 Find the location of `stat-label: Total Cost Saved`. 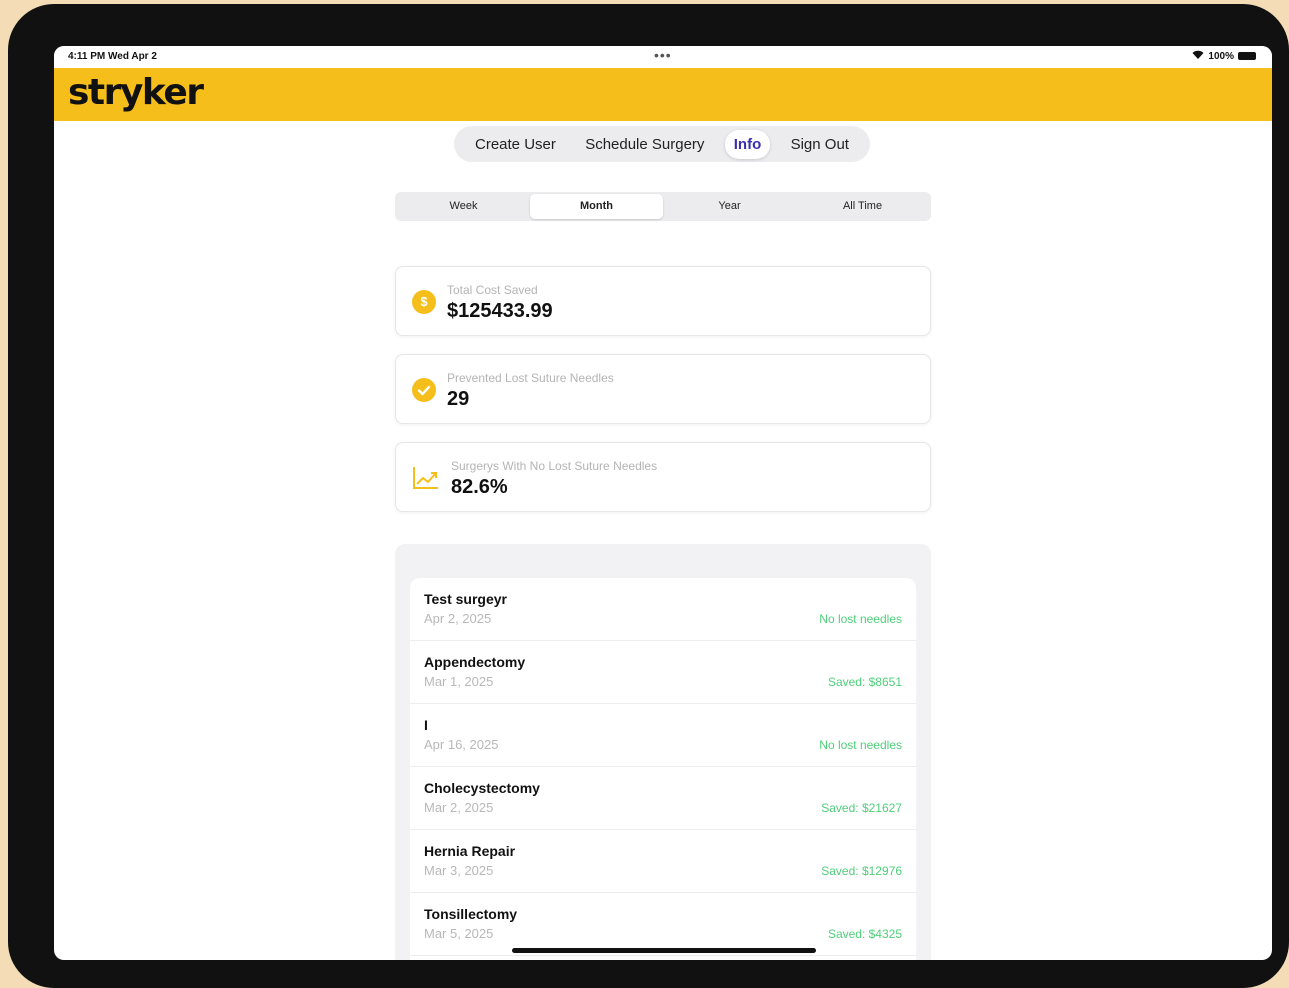

stat-label: Total Cost Saved is located at coordinates (492, 290).